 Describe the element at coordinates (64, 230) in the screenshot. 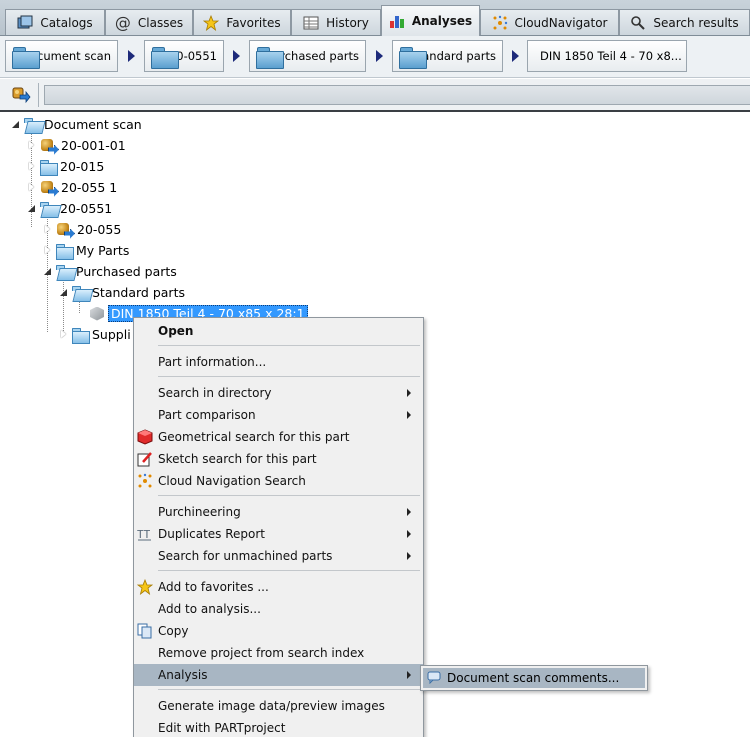

I see `assembly-icon` at that location.